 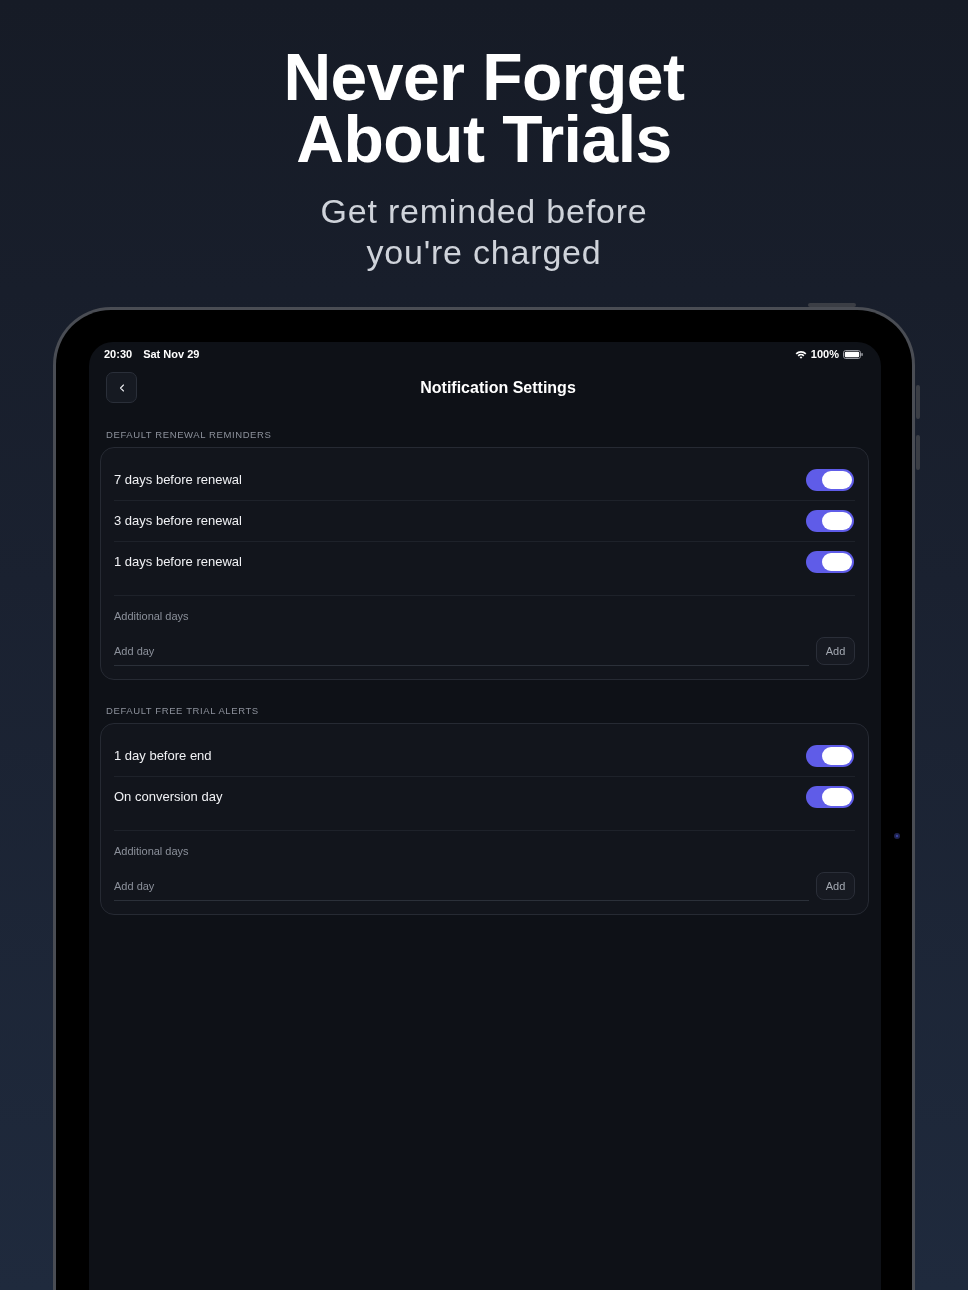 I want to click on toggle-label: 7 days before renewal, so click(x=178, y=479).